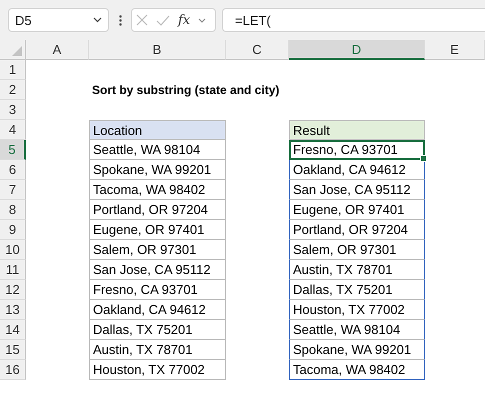  Describe the element at coordinates (357, 50) in the screenshot. I see `column-header: D` at that location.